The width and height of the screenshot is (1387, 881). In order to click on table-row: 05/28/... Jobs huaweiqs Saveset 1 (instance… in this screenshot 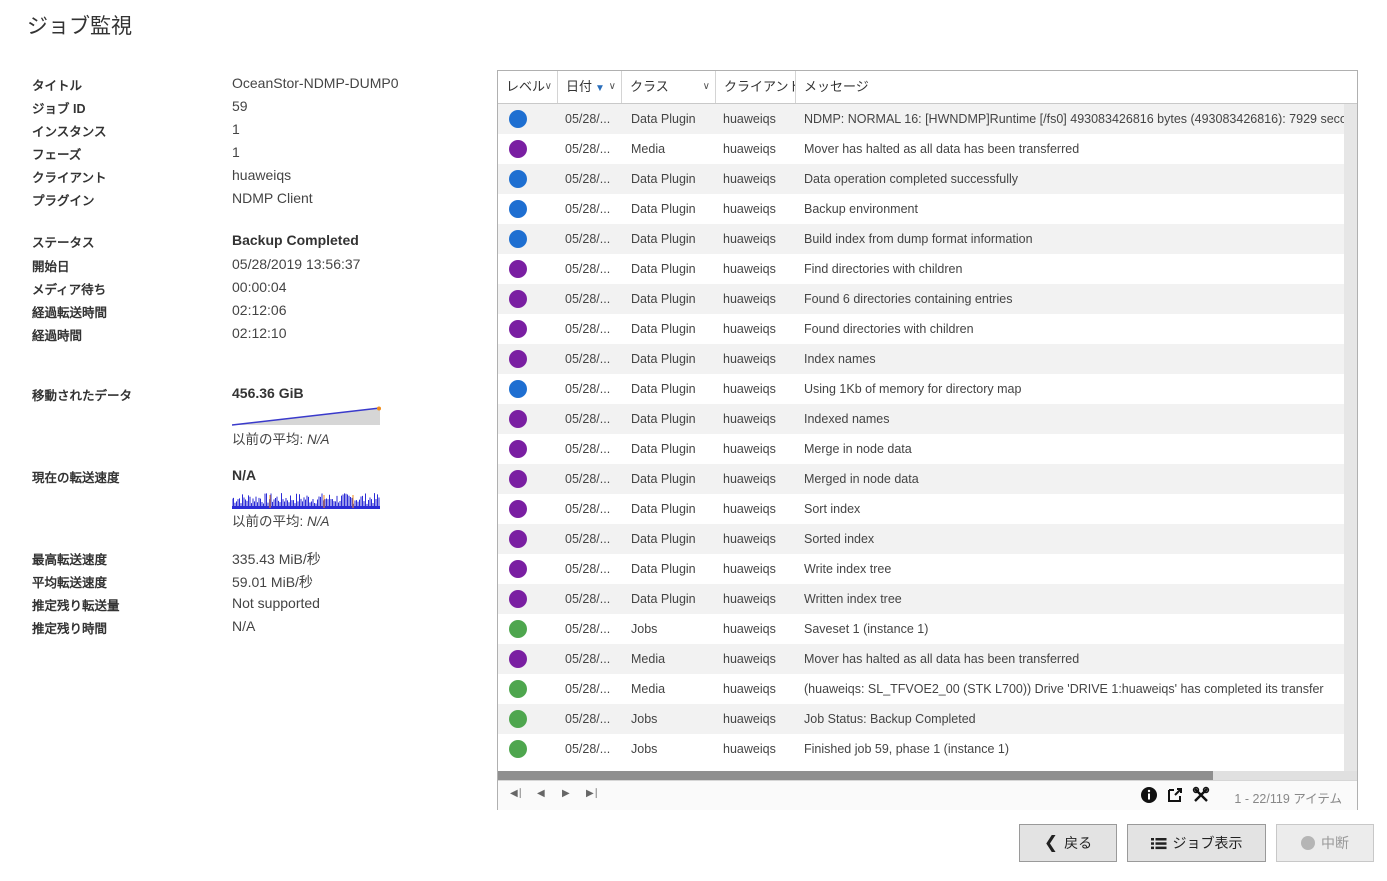, I will do `click(921, 629)`.